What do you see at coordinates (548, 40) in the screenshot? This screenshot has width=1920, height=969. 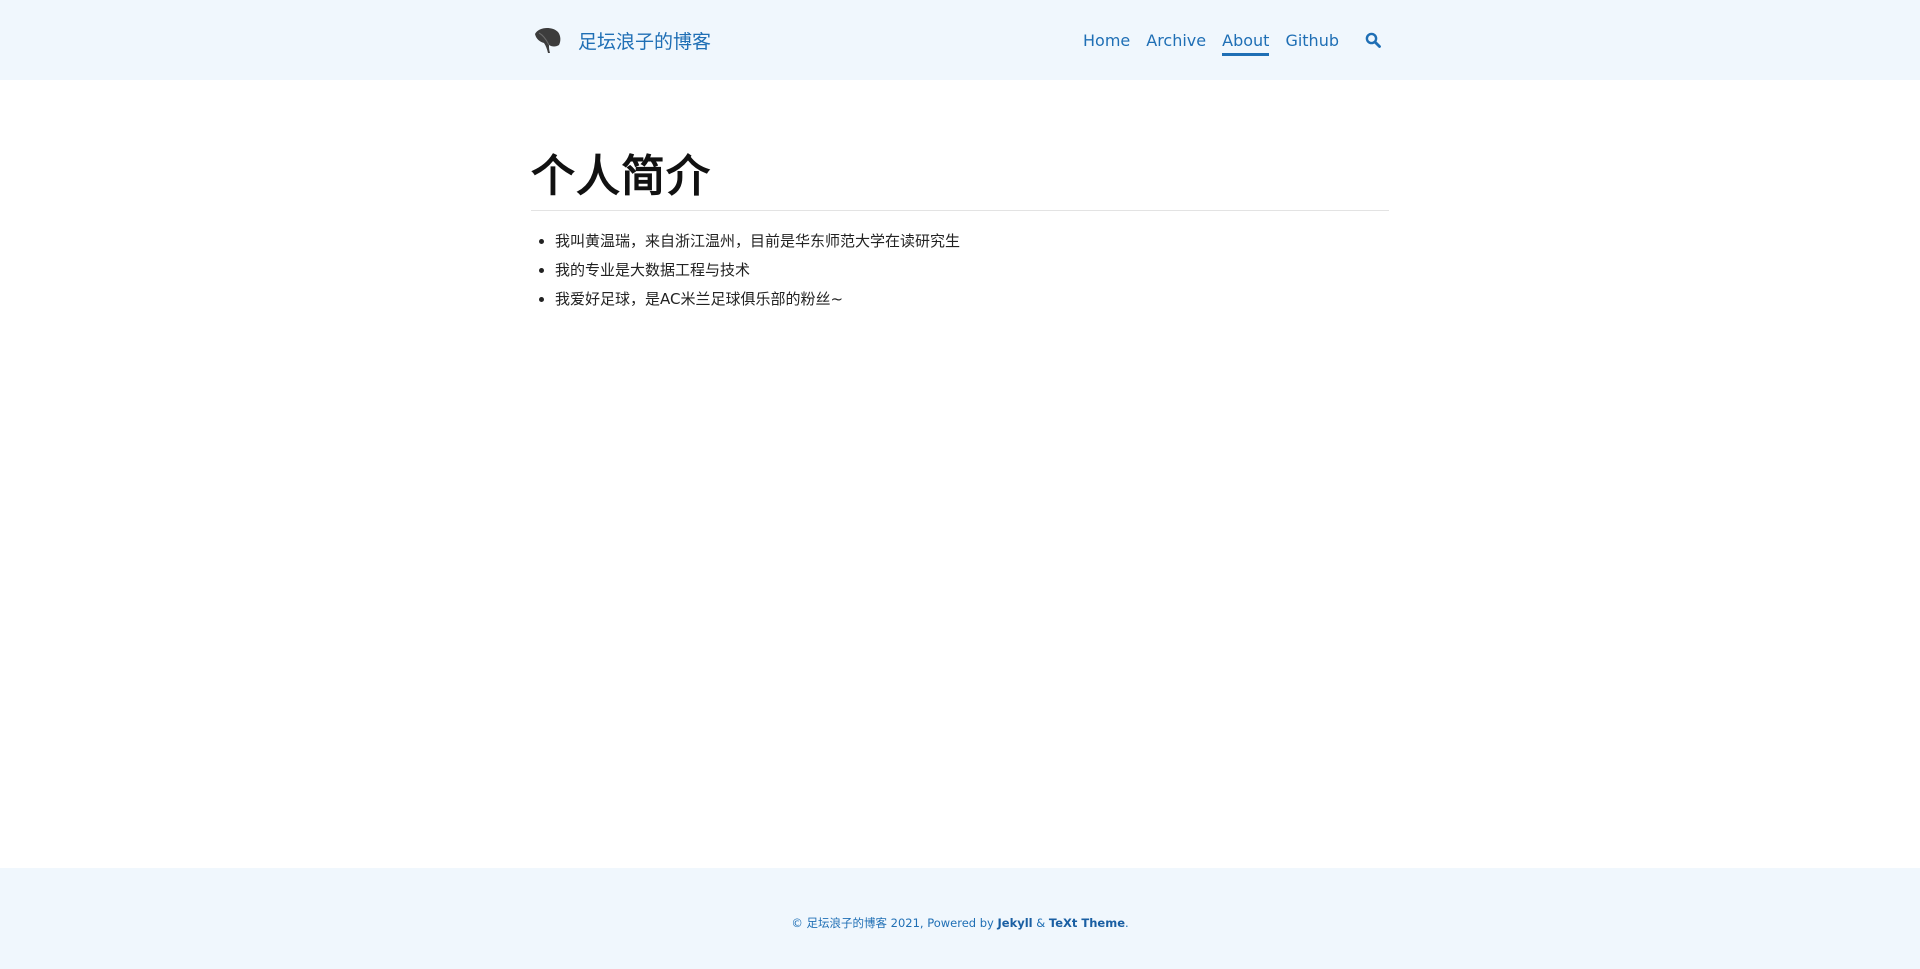 I see `ginkgo-leaf-icon` at bounding box center [548, 40].